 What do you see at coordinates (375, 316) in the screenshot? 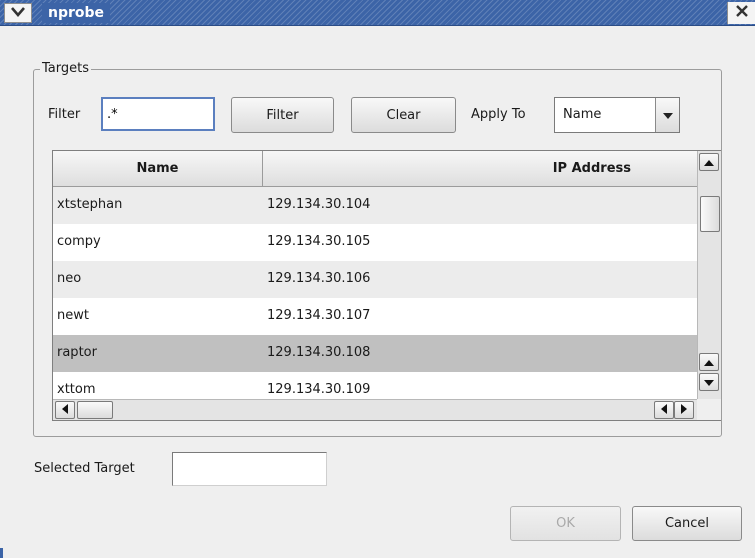
I see `table-row: newt 129.134.30.107` at bounding box center [375, 316].